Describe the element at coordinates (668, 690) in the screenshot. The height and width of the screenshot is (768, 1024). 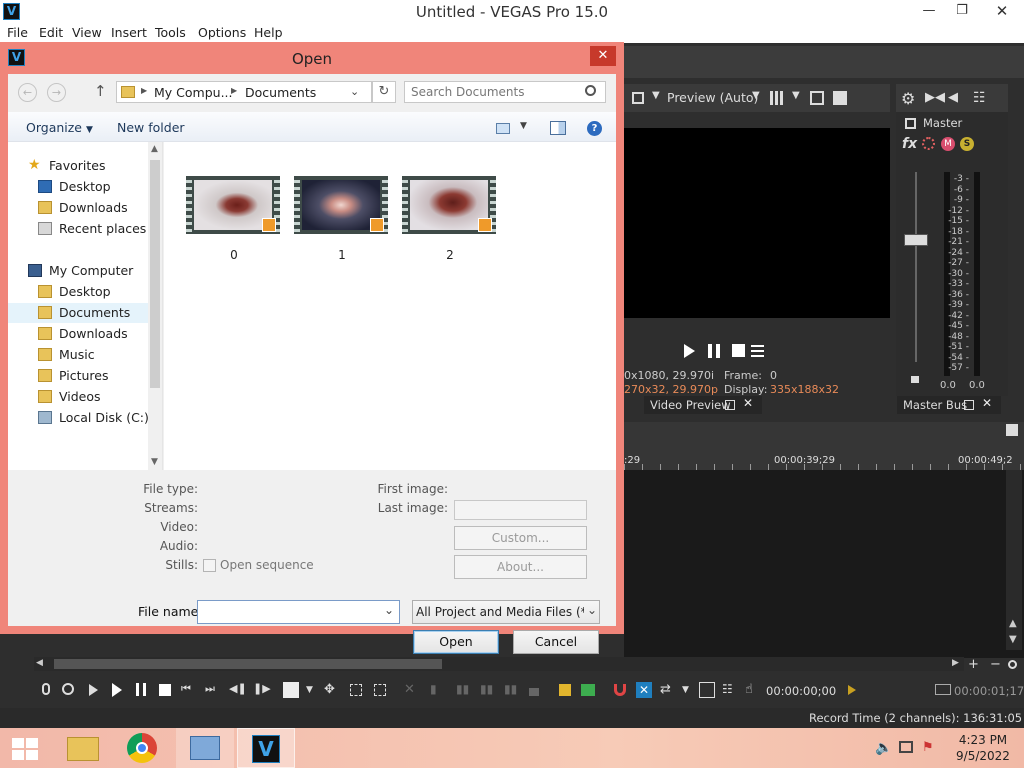
I see `ripple-edit-icon: ⇄` at that location.